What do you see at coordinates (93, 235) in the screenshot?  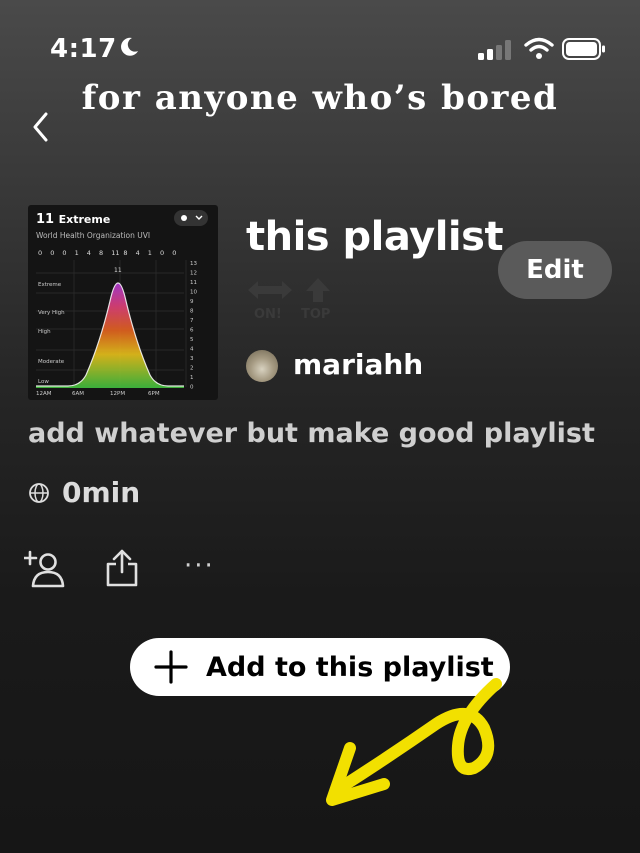 I see `cover-org-label: World Health Organization UVI` at bounding box center [93, 235].